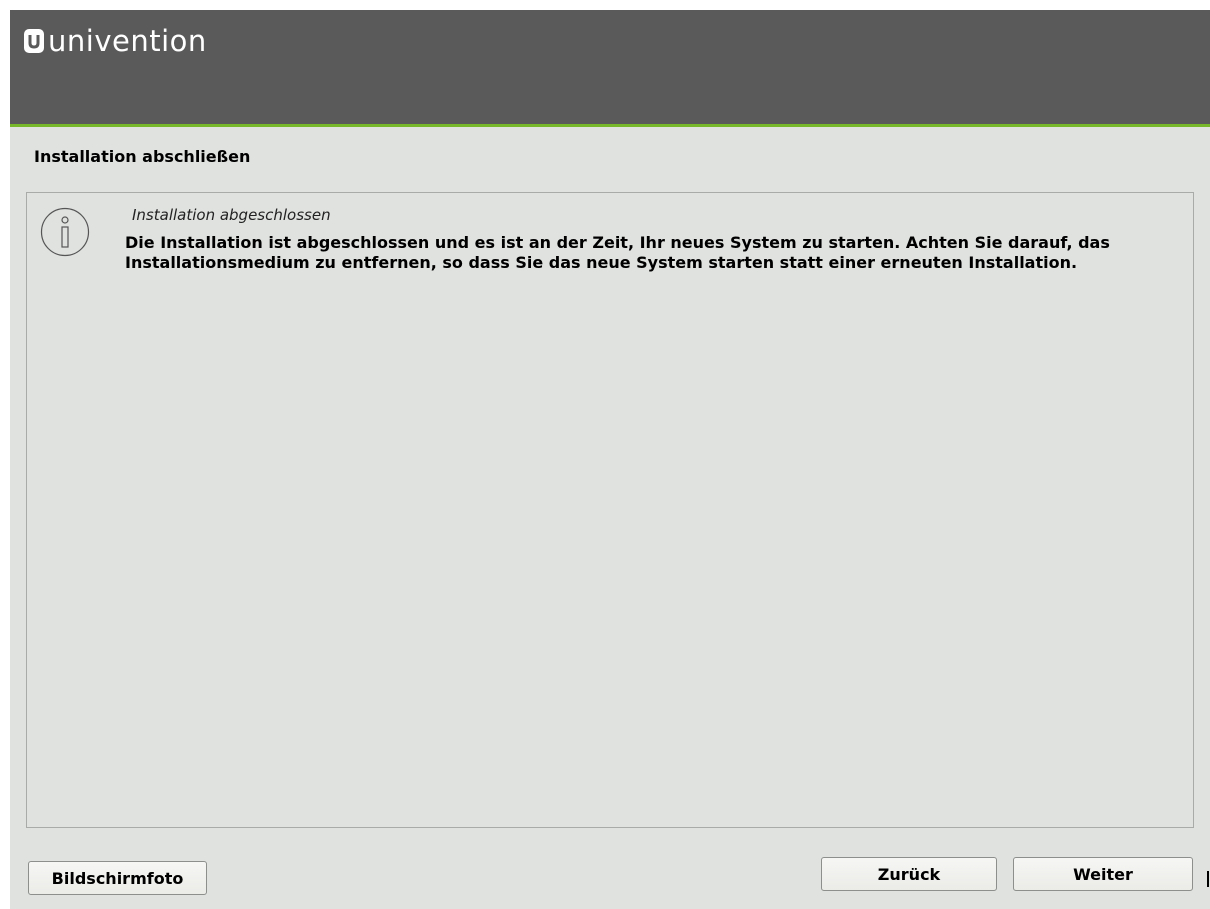 The width and height of the screenshot is (1210, 909). I want to click on header-bar: univention, so click(610, 68).